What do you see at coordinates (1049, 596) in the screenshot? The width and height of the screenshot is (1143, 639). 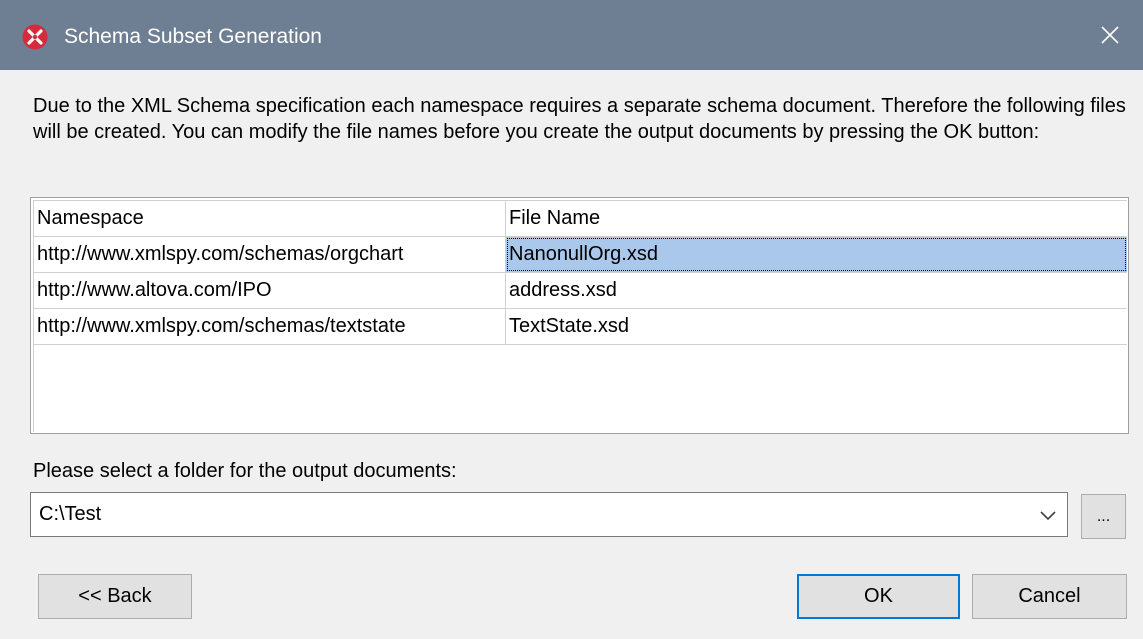 I see `cancel-button: Cancel` at bounding box center [1049, 596].